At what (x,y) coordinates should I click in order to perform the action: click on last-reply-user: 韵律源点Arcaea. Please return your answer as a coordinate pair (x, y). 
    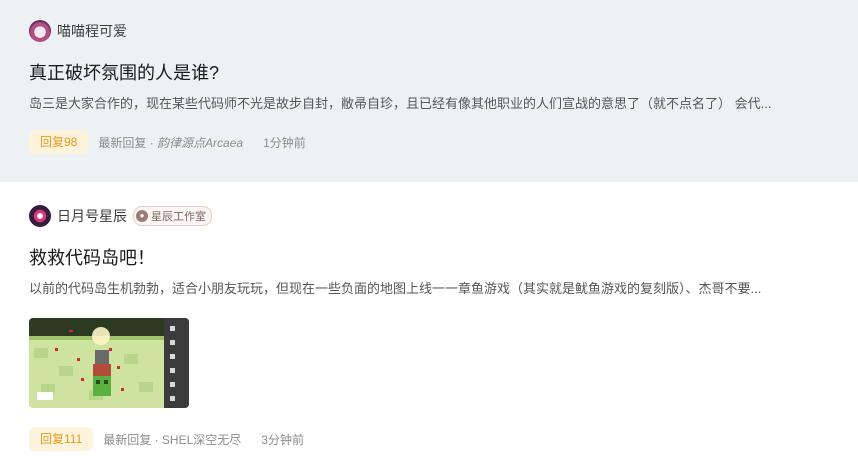
    Looking at the image, I should click on (200, 143).